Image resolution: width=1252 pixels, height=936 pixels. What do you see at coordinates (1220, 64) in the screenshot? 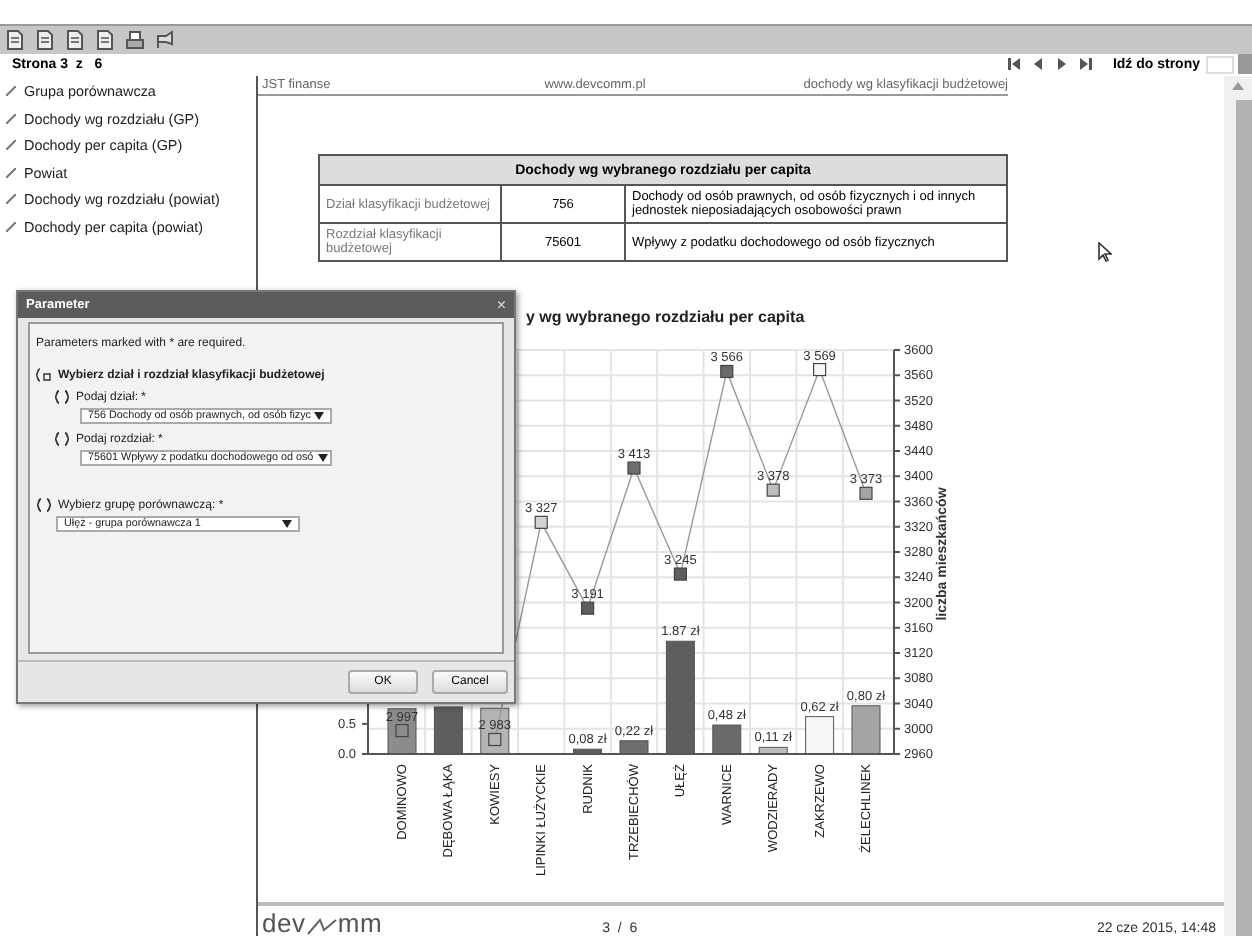
I see `page-number-field` at bounding box center [1220, 64].